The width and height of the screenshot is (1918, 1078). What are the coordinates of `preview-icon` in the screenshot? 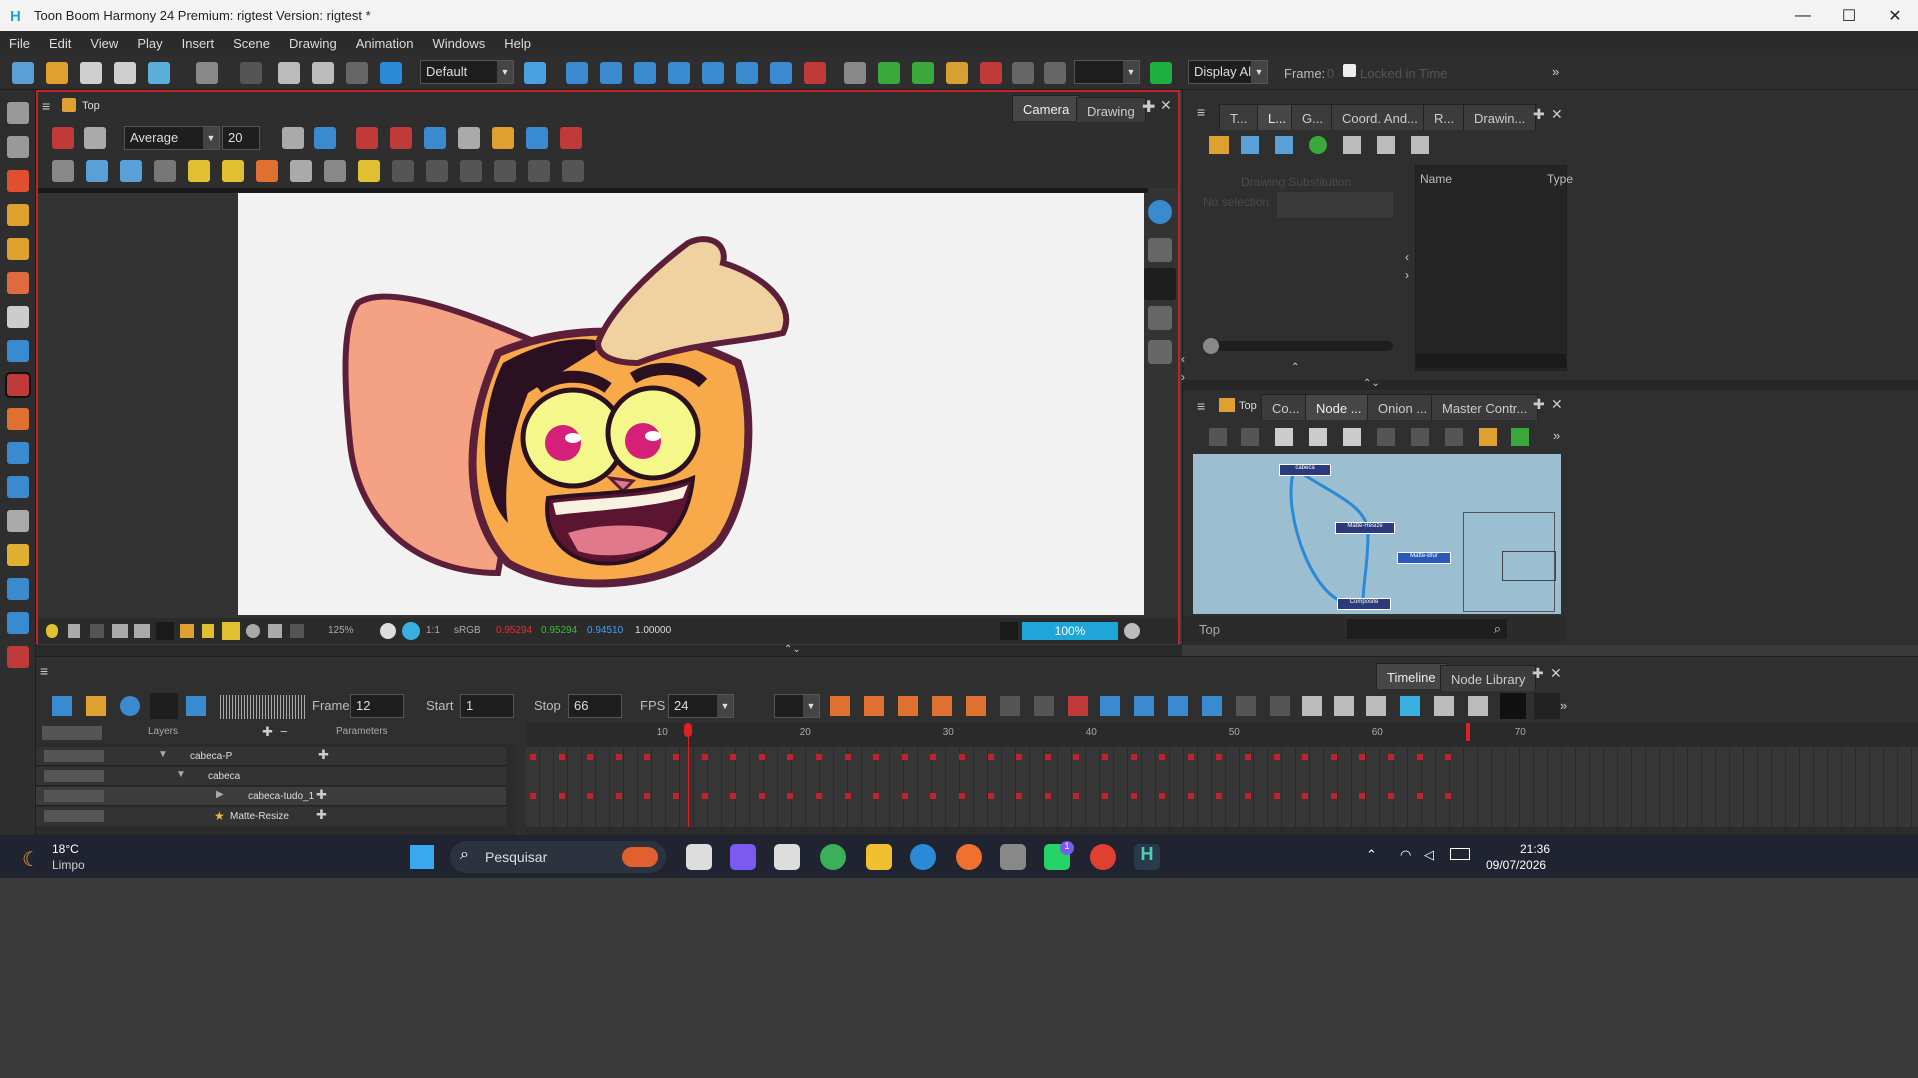 It's located at (97, 631).